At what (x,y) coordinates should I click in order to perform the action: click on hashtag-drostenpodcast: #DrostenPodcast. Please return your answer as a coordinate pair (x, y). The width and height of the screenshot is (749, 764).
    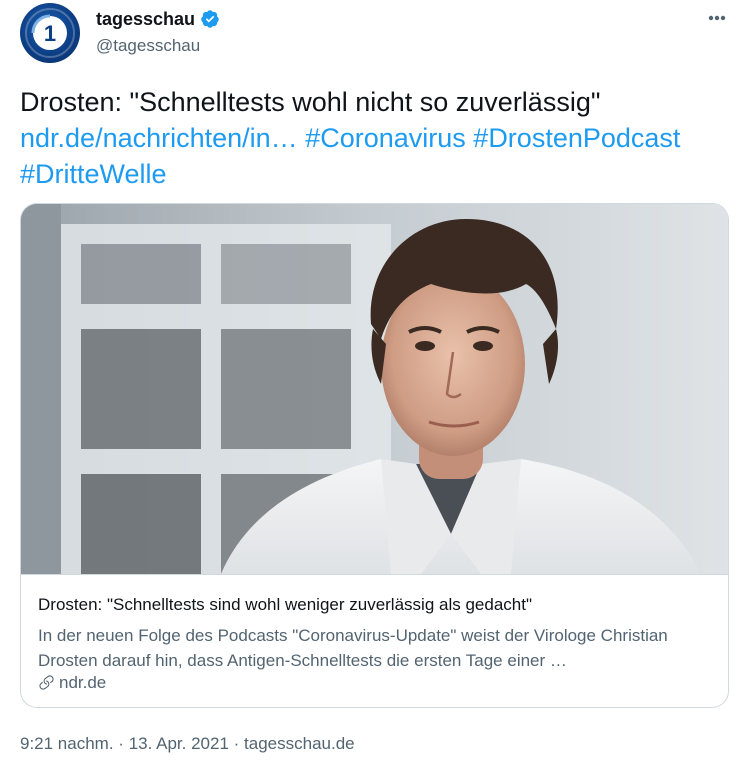
    Looking at the image, I should click on (576, 138).